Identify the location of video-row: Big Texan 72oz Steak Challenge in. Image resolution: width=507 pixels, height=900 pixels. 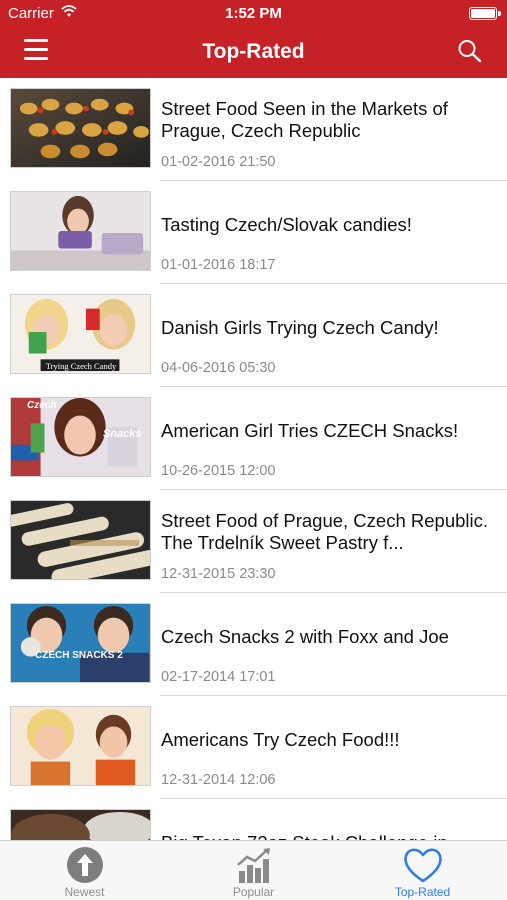
(253, 819).